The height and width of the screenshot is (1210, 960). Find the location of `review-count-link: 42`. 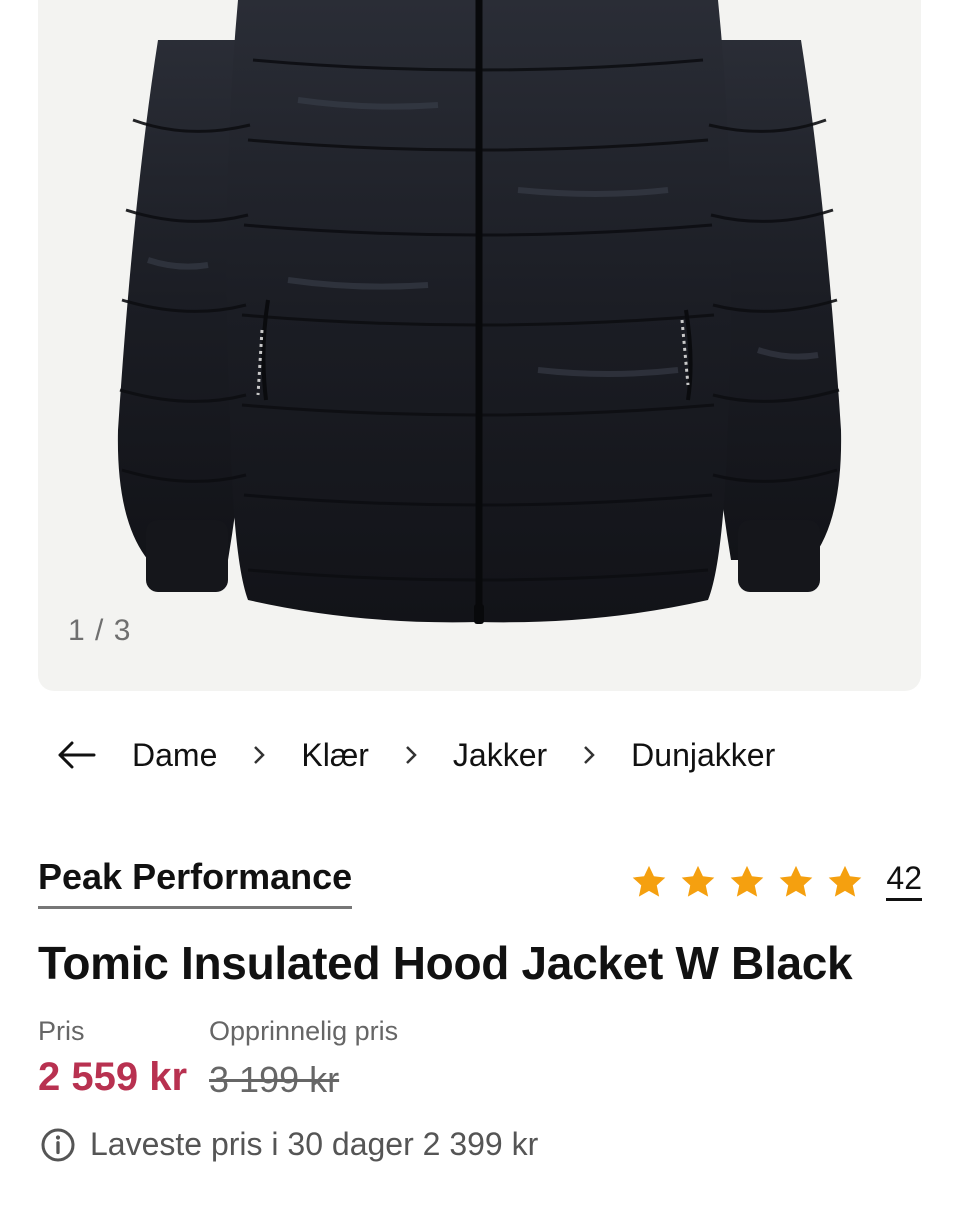

review-count-link: 42 is located at coordinates (904, 881).